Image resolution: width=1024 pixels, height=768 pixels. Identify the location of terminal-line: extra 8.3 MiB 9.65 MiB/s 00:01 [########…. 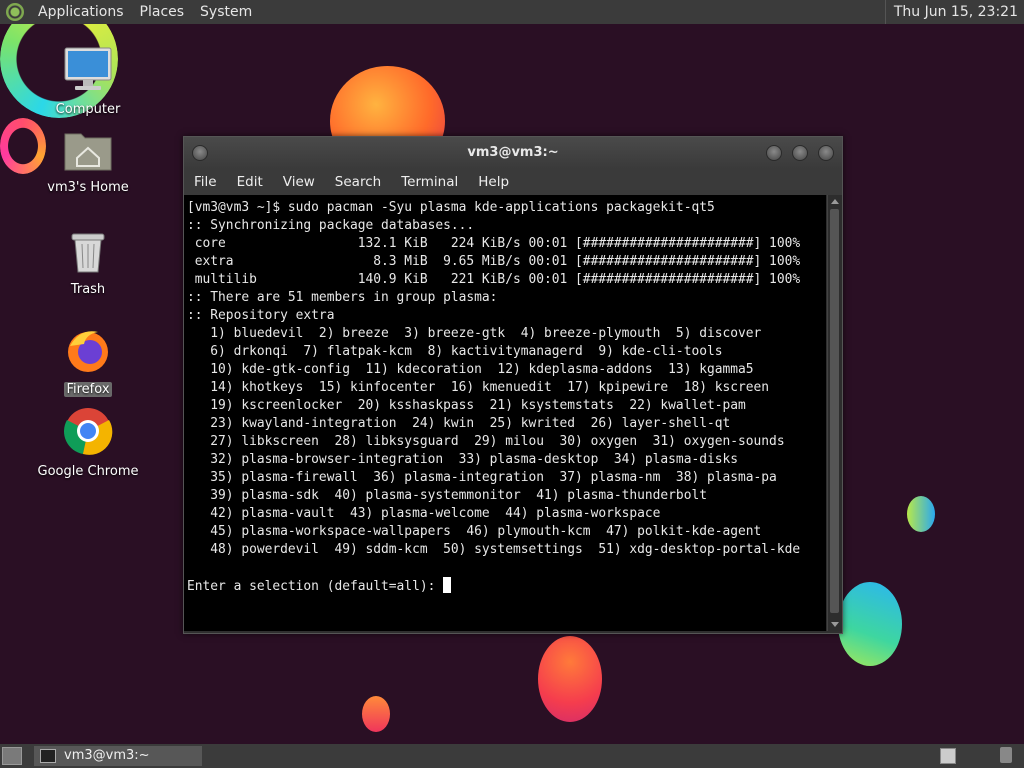
(497, 261).